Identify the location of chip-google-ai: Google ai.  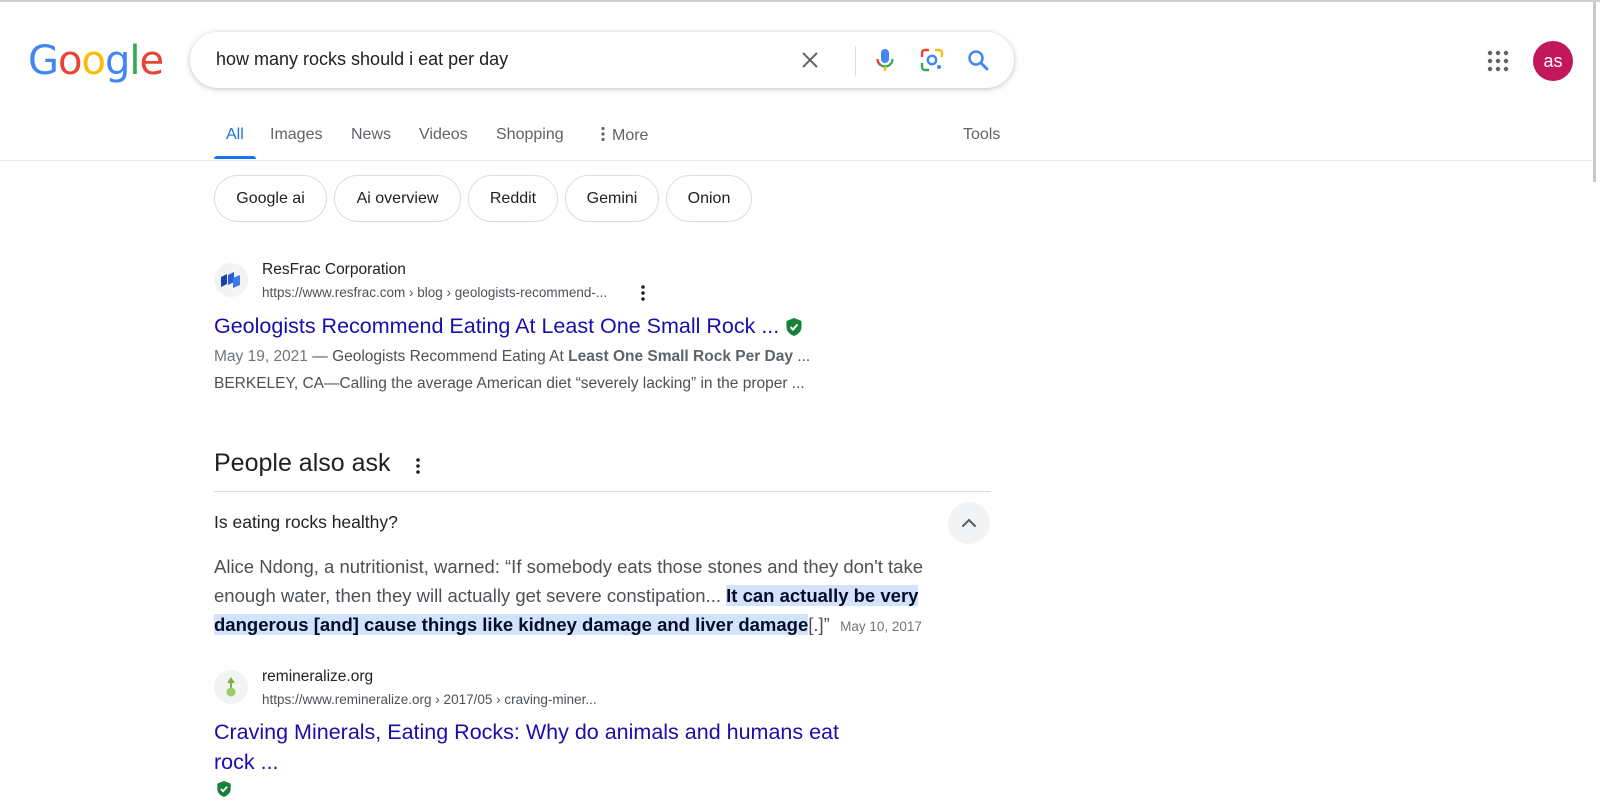
(270, 198).